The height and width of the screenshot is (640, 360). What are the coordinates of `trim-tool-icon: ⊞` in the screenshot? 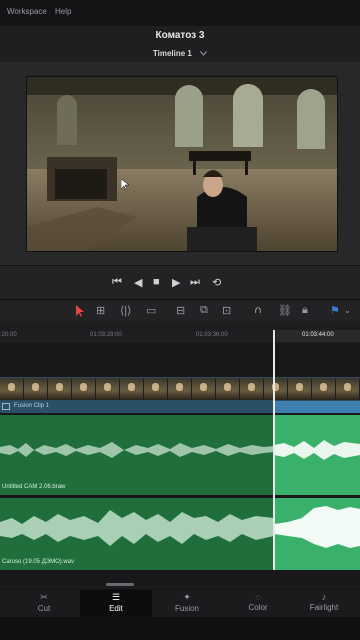 It's located at (100, 310).